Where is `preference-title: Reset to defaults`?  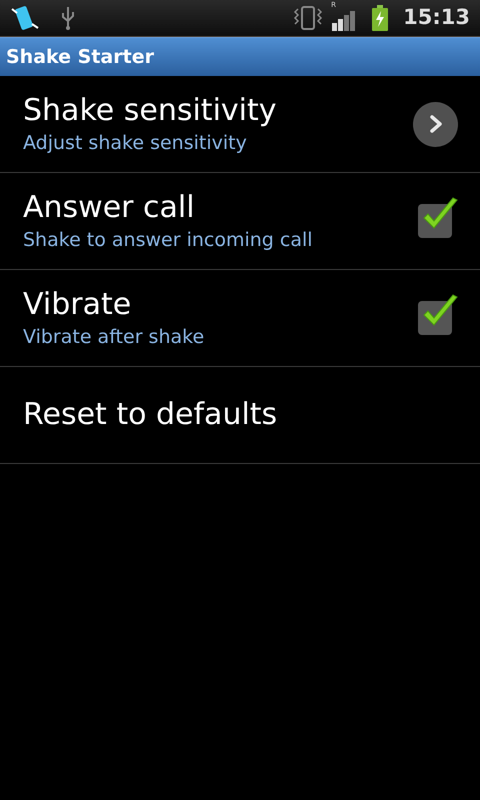
preference-title: Reset to defaults is located at coordinates (150, 415).